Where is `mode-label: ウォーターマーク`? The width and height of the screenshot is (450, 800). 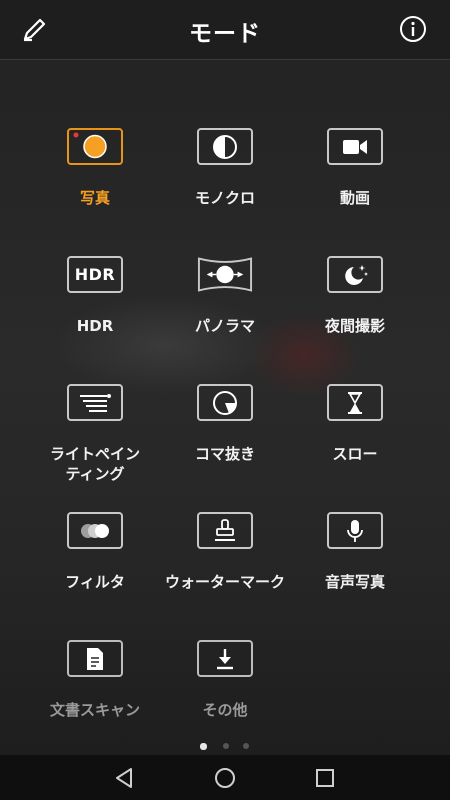
mode-label: ウォーターマーク is located at coordinates (224, 582).